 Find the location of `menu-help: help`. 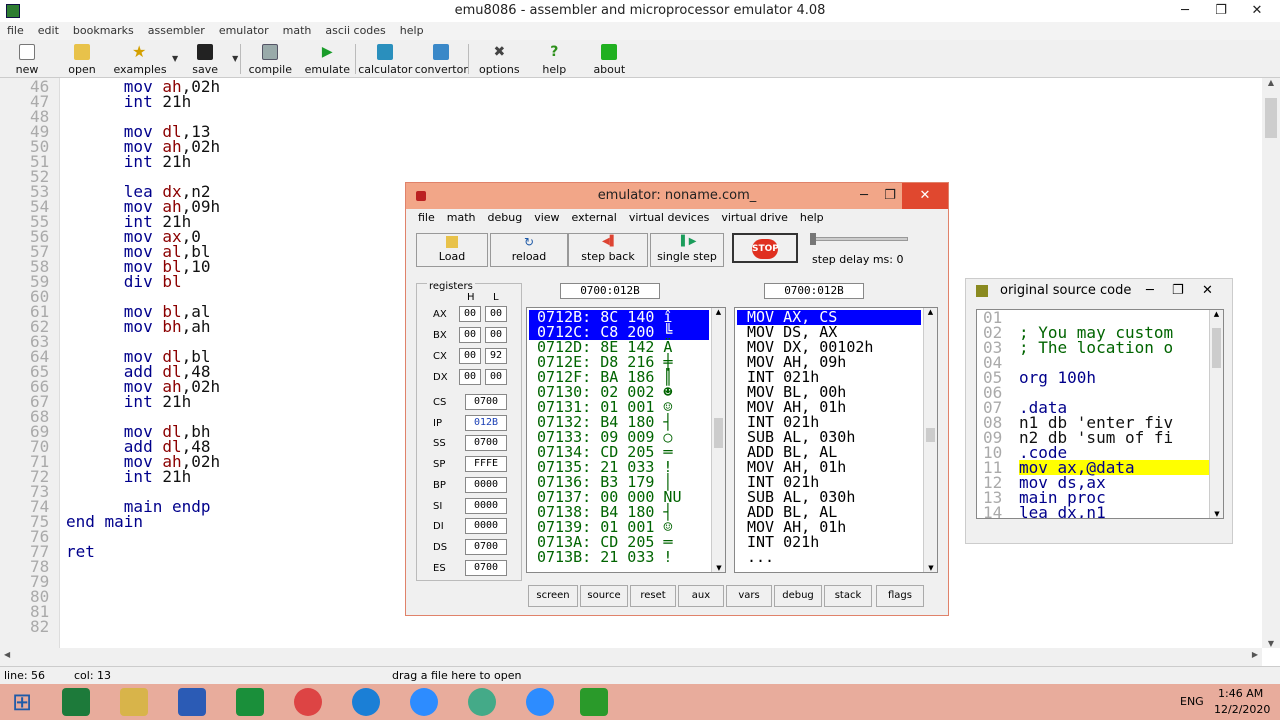

menu-help: help is located at coordinates (412, 31).